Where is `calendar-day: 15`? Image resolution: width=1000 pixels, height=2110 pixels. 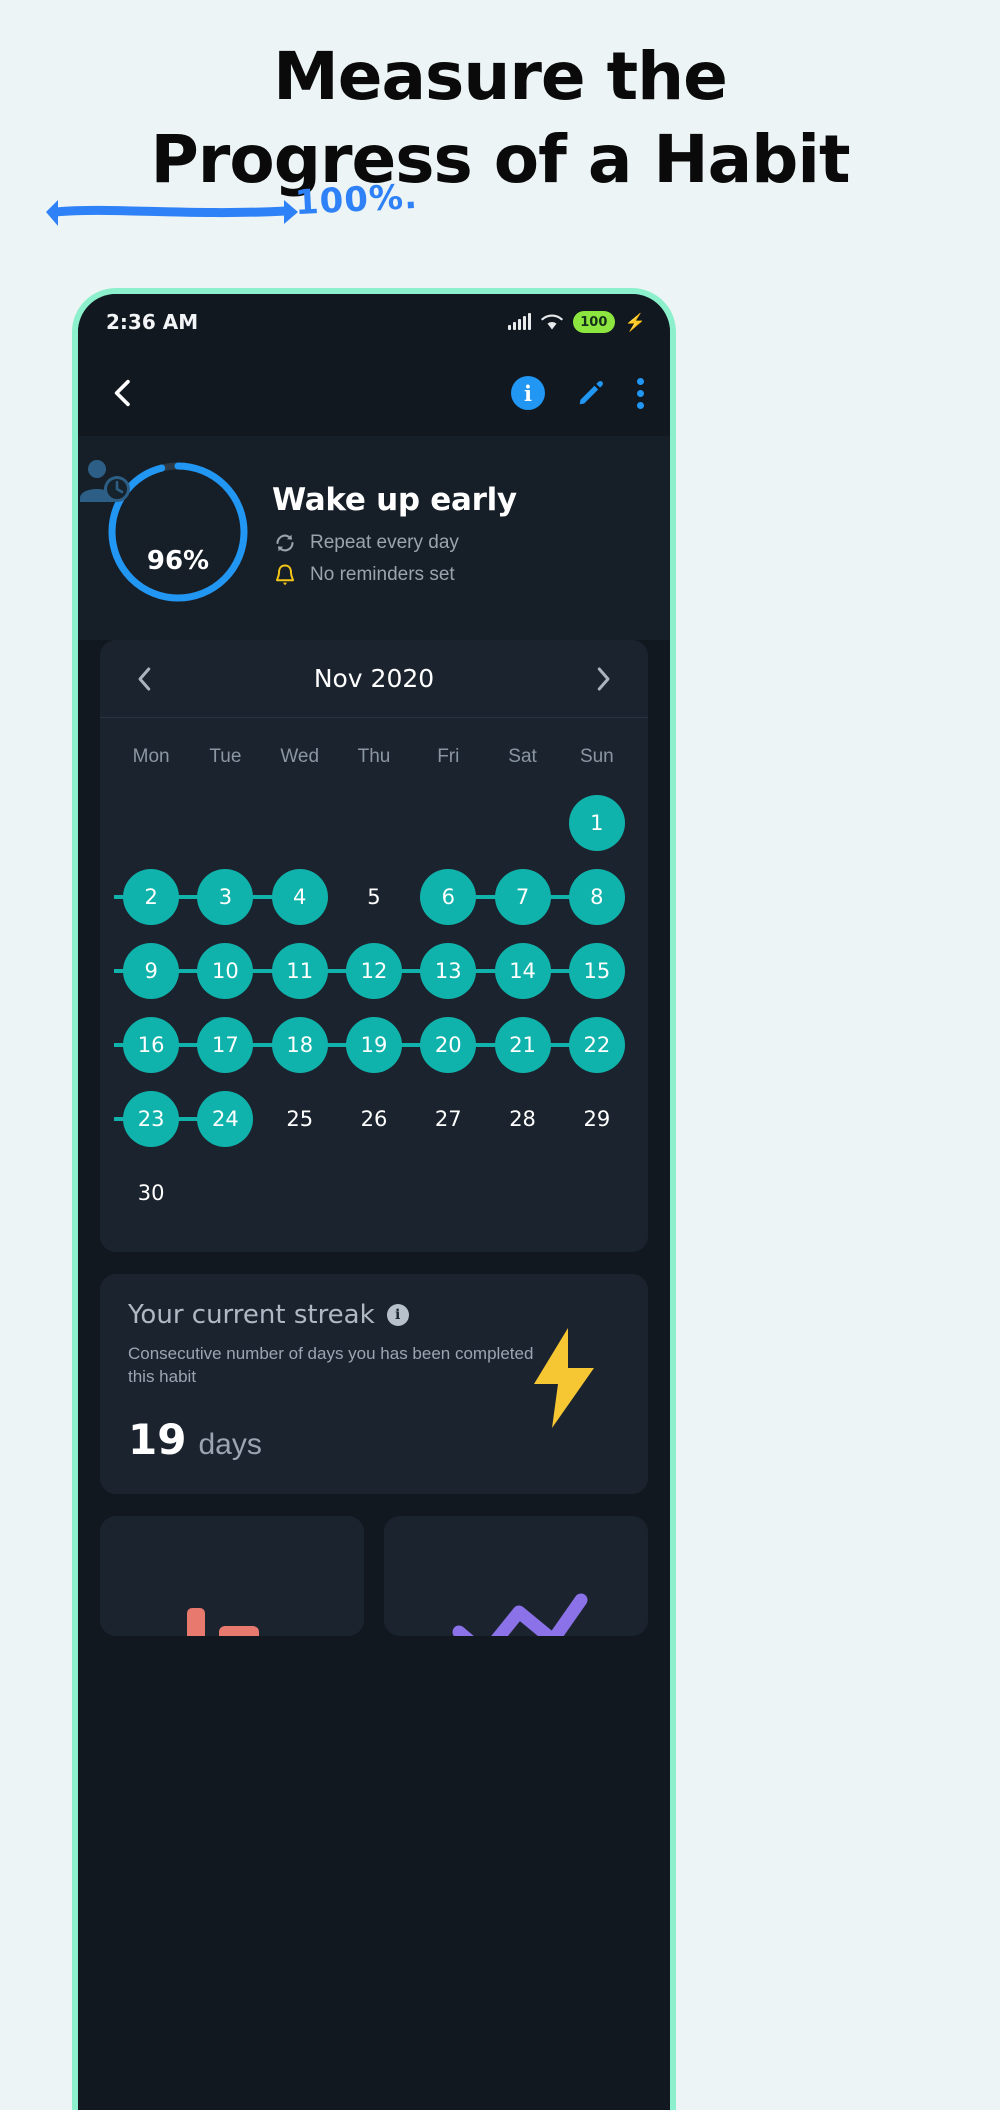
calendar-day: 15 is located at coordinates (596, 971).